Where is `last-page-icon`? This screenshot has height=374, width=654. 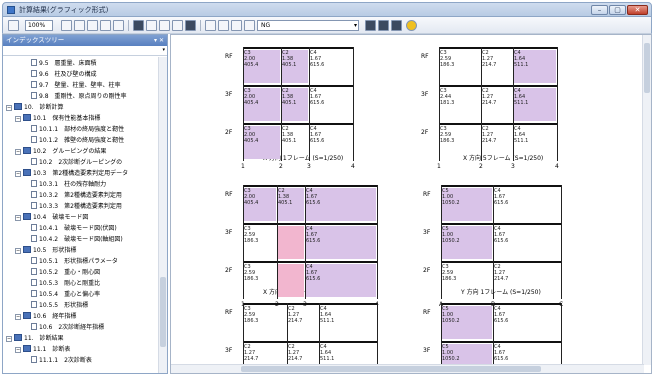 last-page-icon is located at coordinates (105, 25).